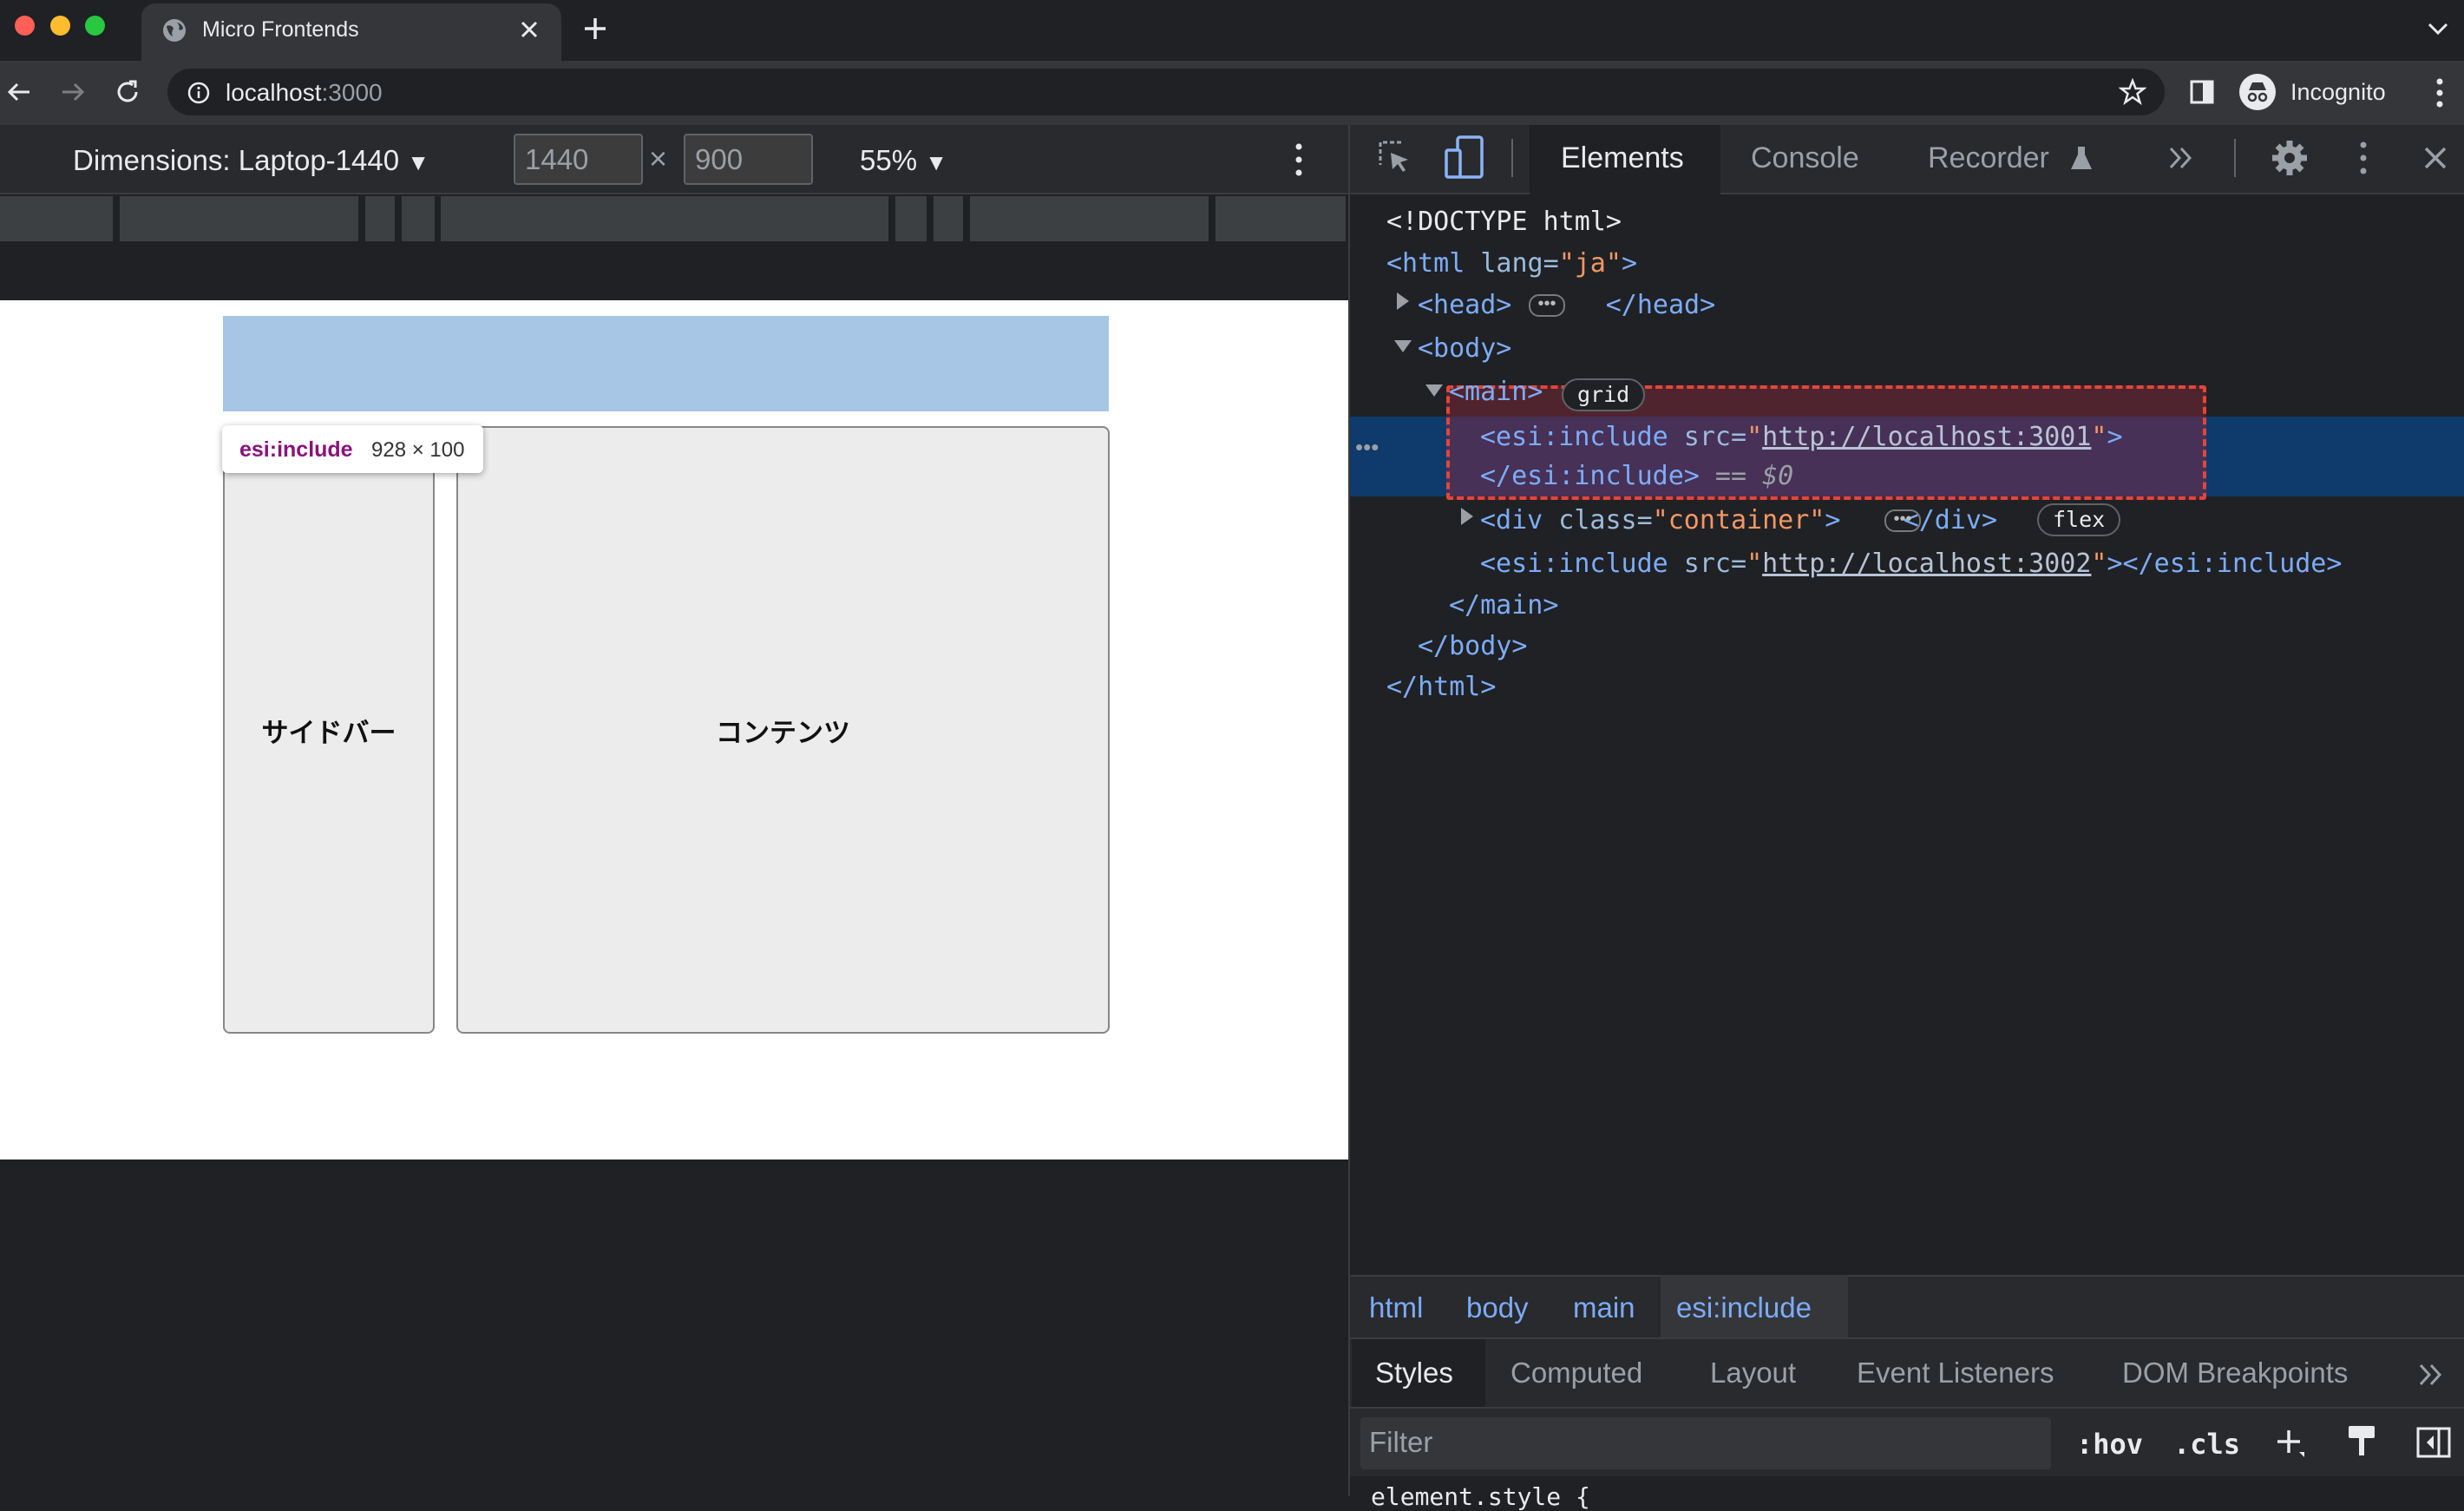  What do you see at coordinates (1166, 92) in the screenshot?
I see `address-bar` at bounding box center [1166, 92].